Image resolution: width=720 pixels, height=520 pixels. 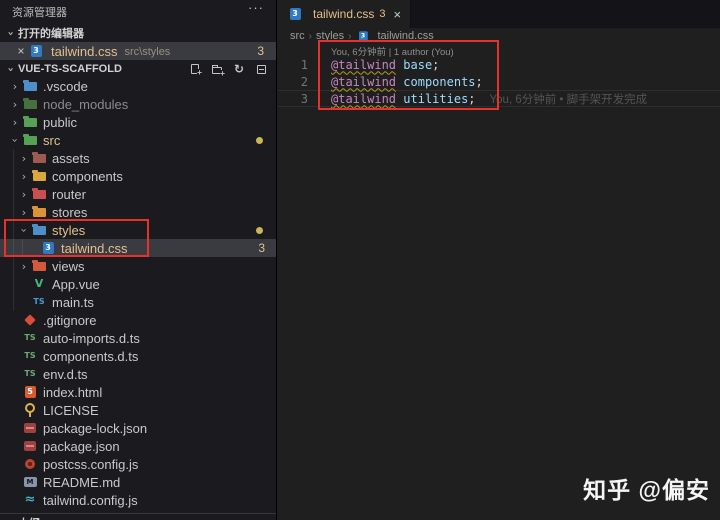 What do you see at coordinates (138, 392) in the screenshot?
I see `tree-item-index.html: index.html` at bounding box center [138, 392].